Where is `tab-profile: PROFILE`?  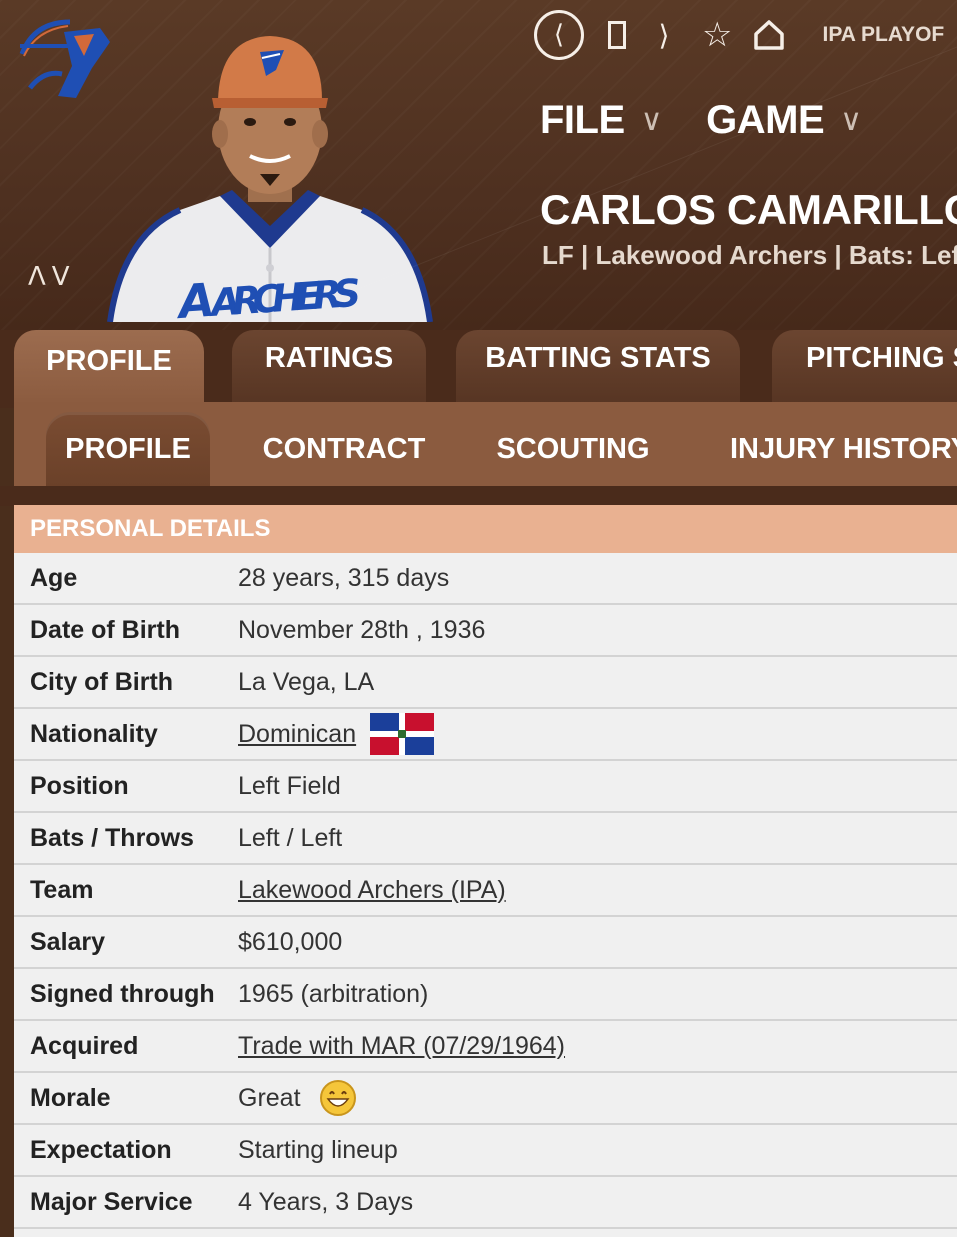
tab-profile: PROFILE is located at coordinates (109, 370).